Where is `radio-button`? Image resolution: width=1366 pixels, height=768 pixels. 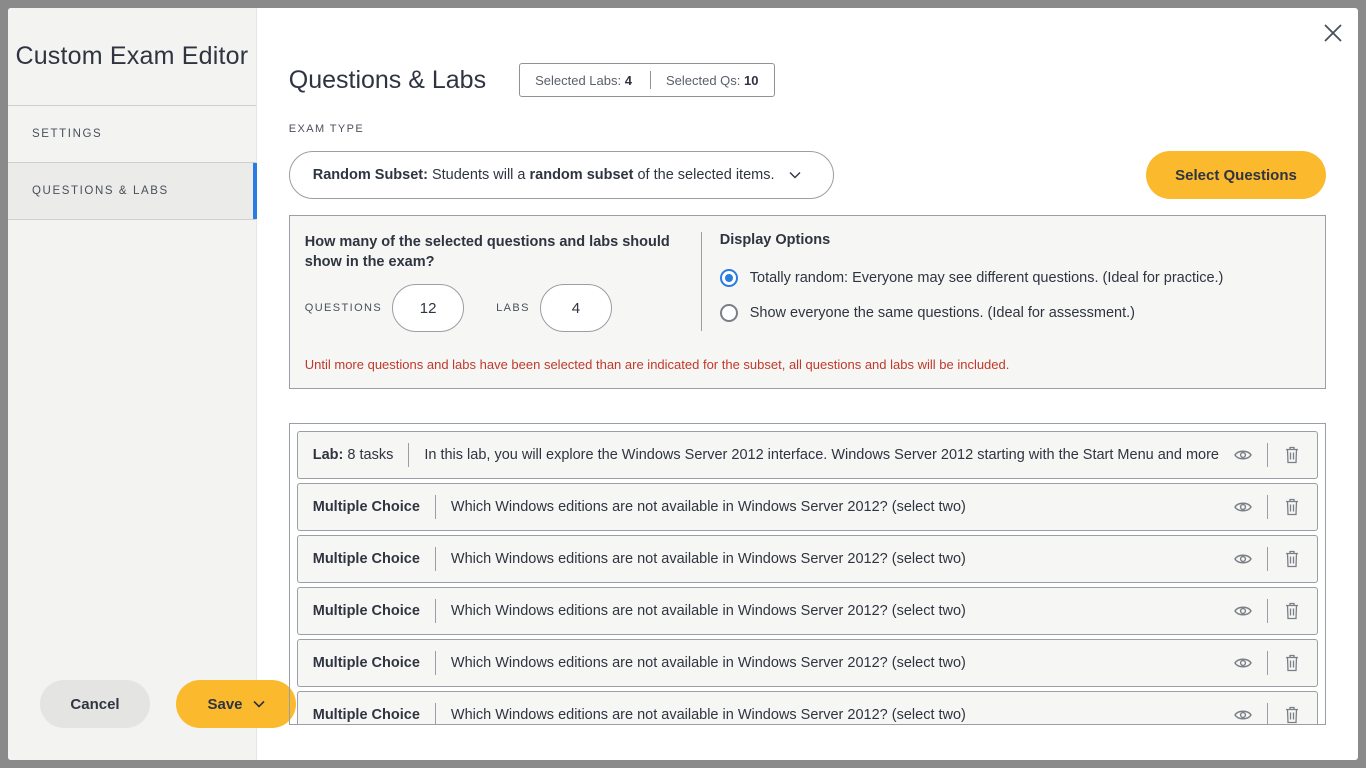
radio-button is located at coordinates (728, 312).